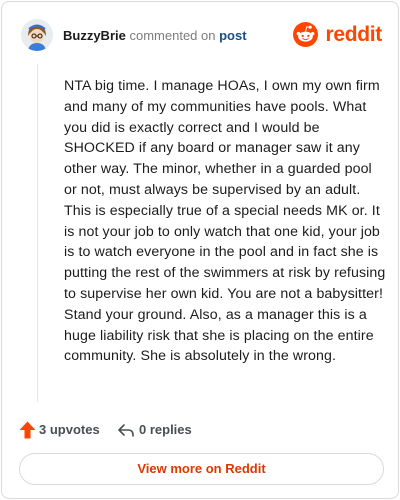  Describe the element at coordinates (232, 35) in the screenshot. I see `post-link: post` at that location.